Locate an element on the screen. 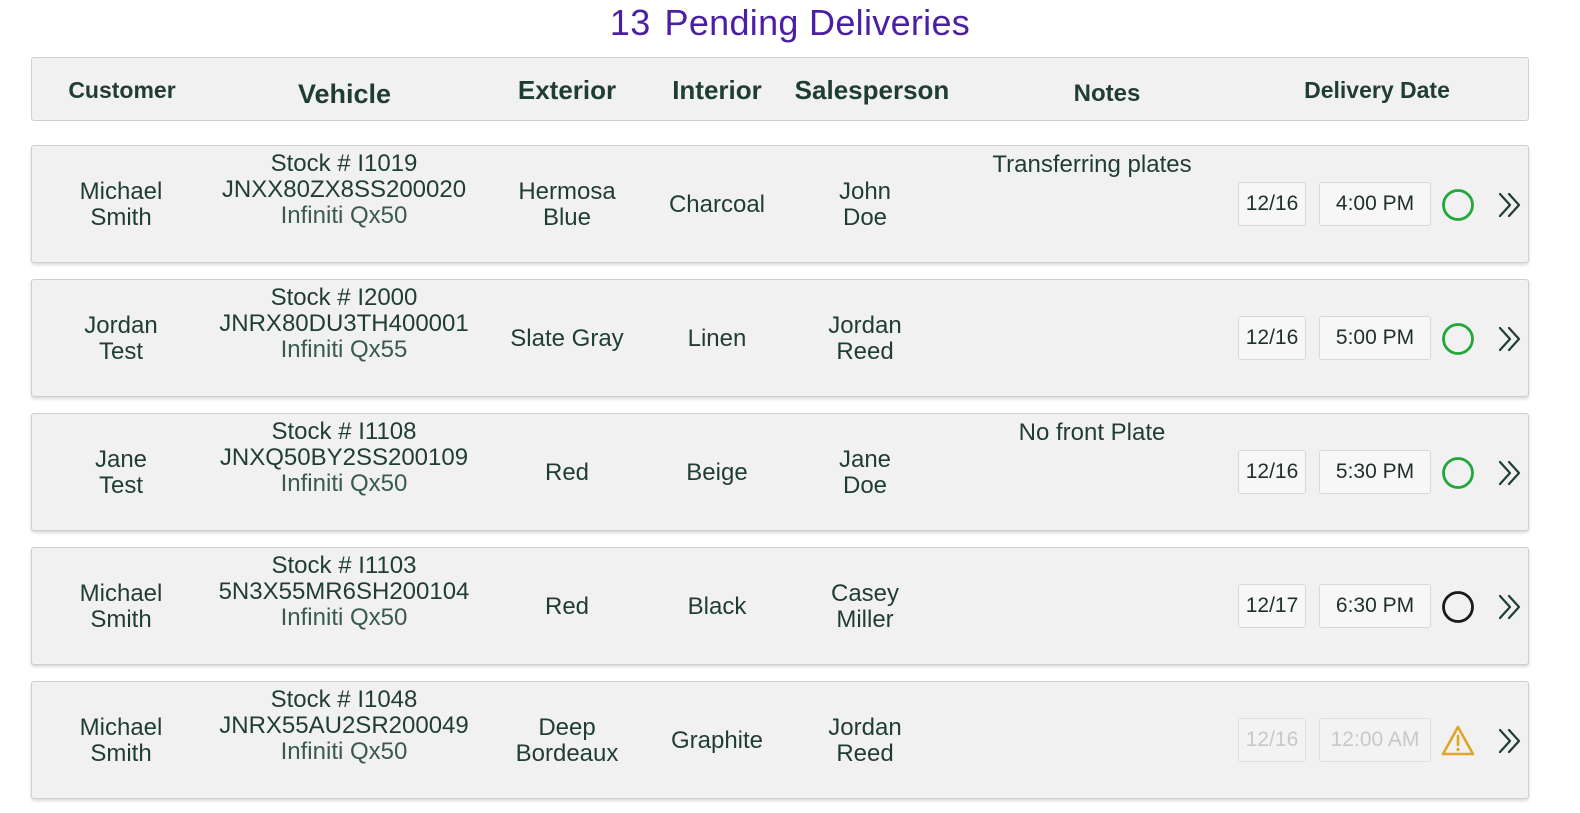  notes-text: Transferring plates is located at coordinates (1092, 164).